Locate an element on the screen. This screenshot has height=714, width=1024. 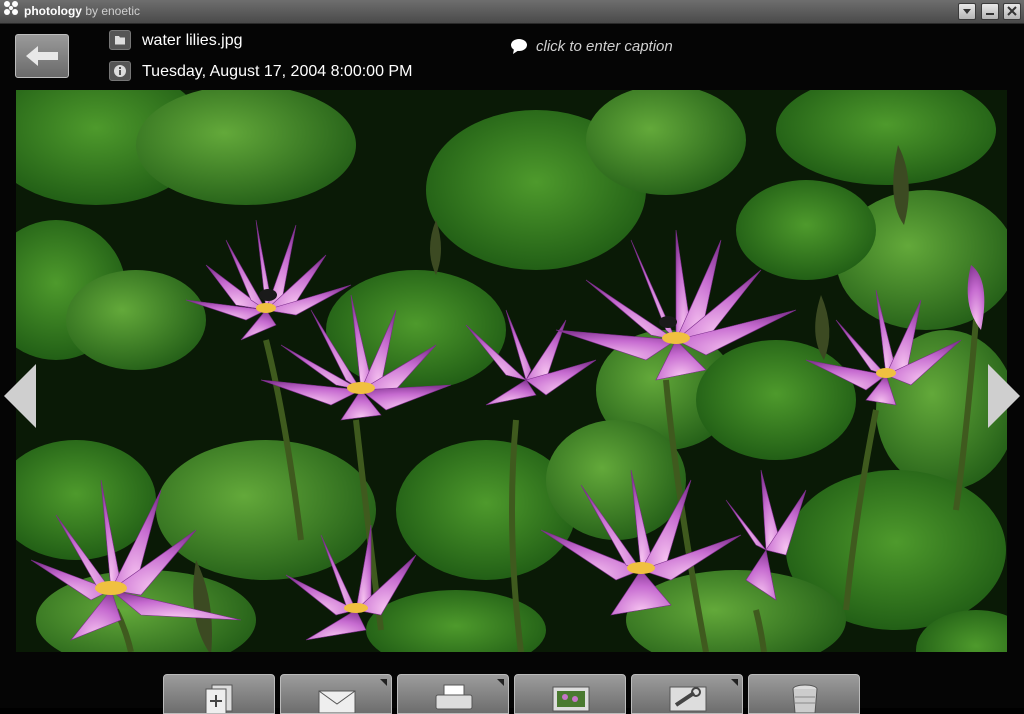
bottom-toolbar is located at coordinates (512, 694).